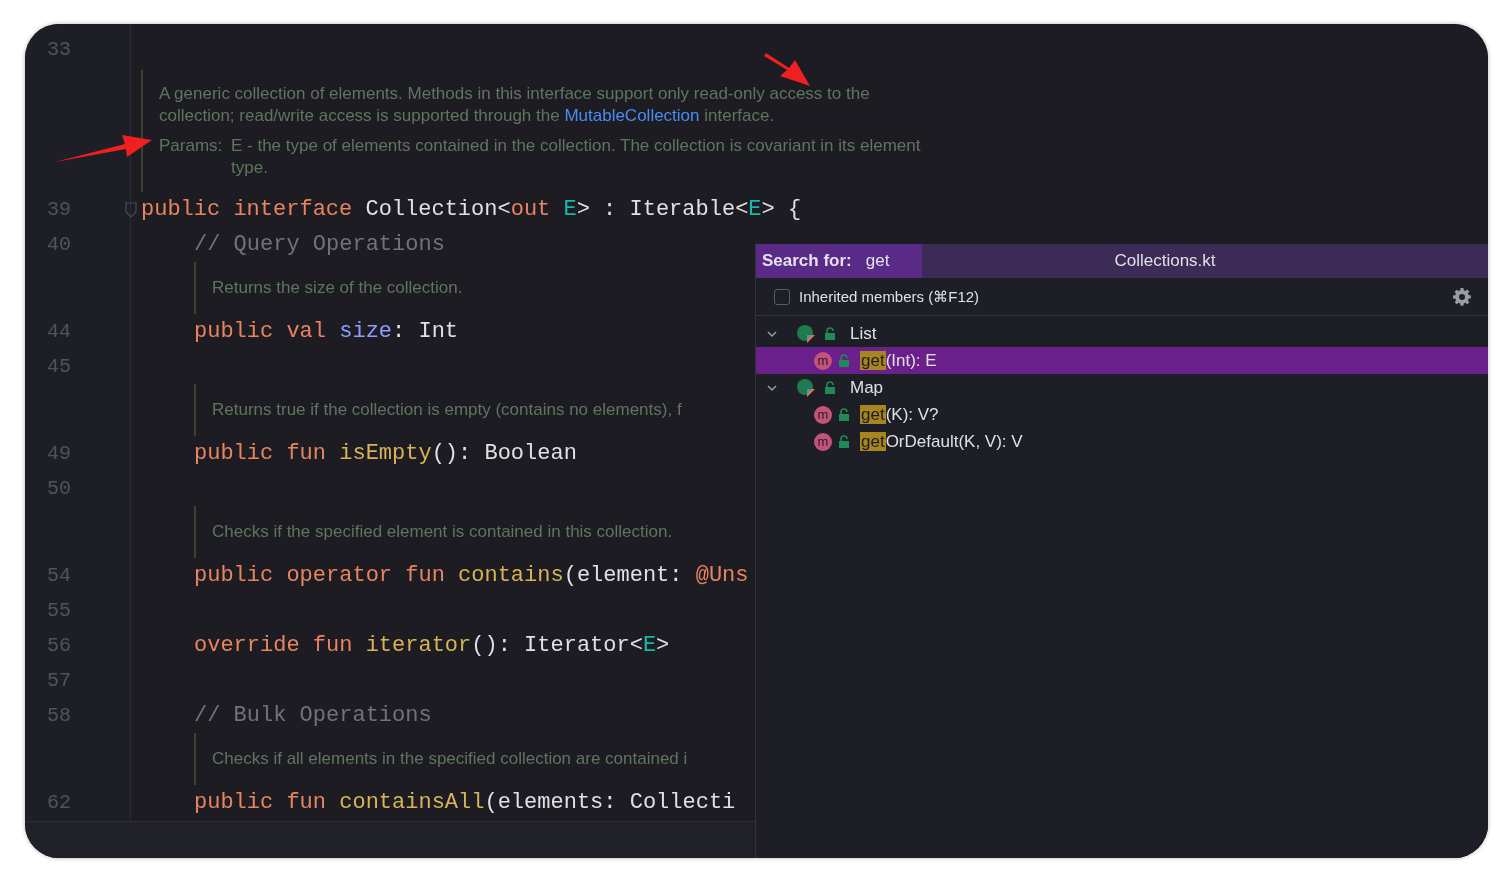  Describe the element at coordinates (191, 146) in the screenshot. I see `params-label: Params:` at that location.